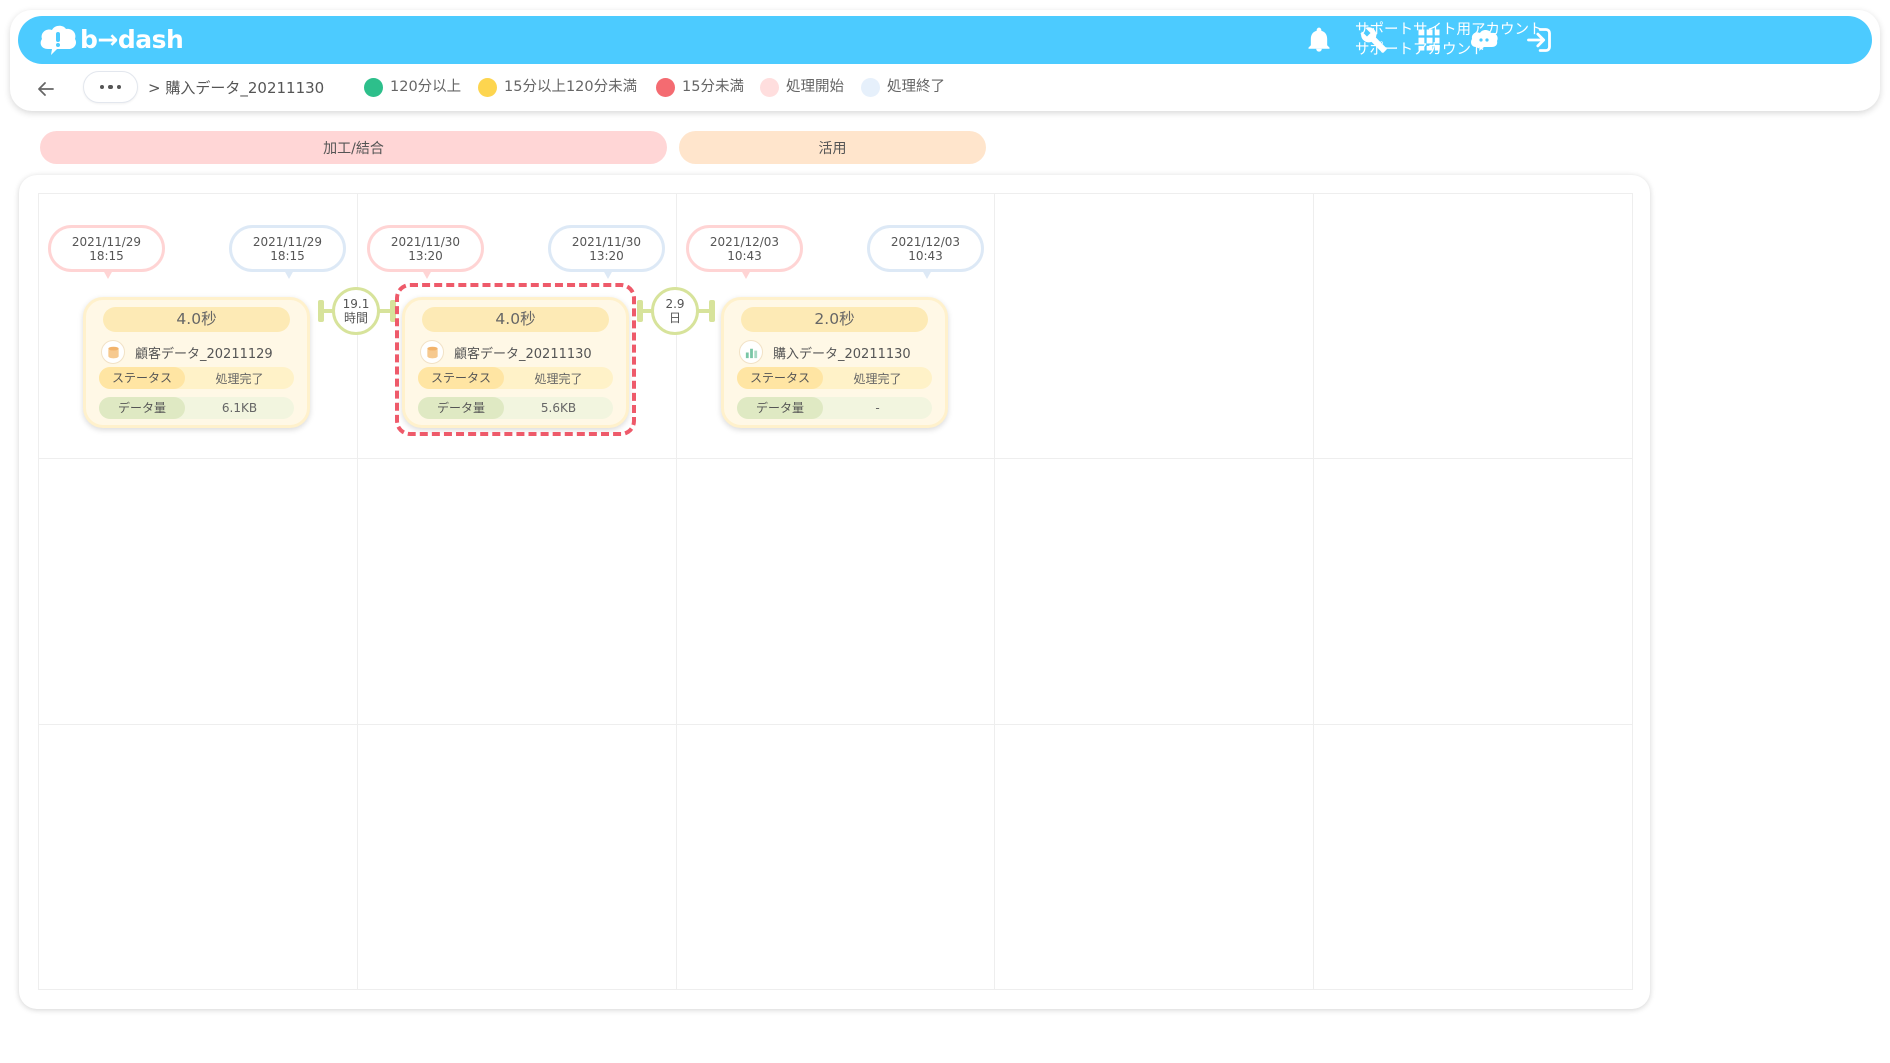 The image size is (1890, 1063). Describe the element at coordinates (945, 40) in the screenshot. I see `app-bar: b→dash サポートサイト用アカウント サポートアカウント` at that location.